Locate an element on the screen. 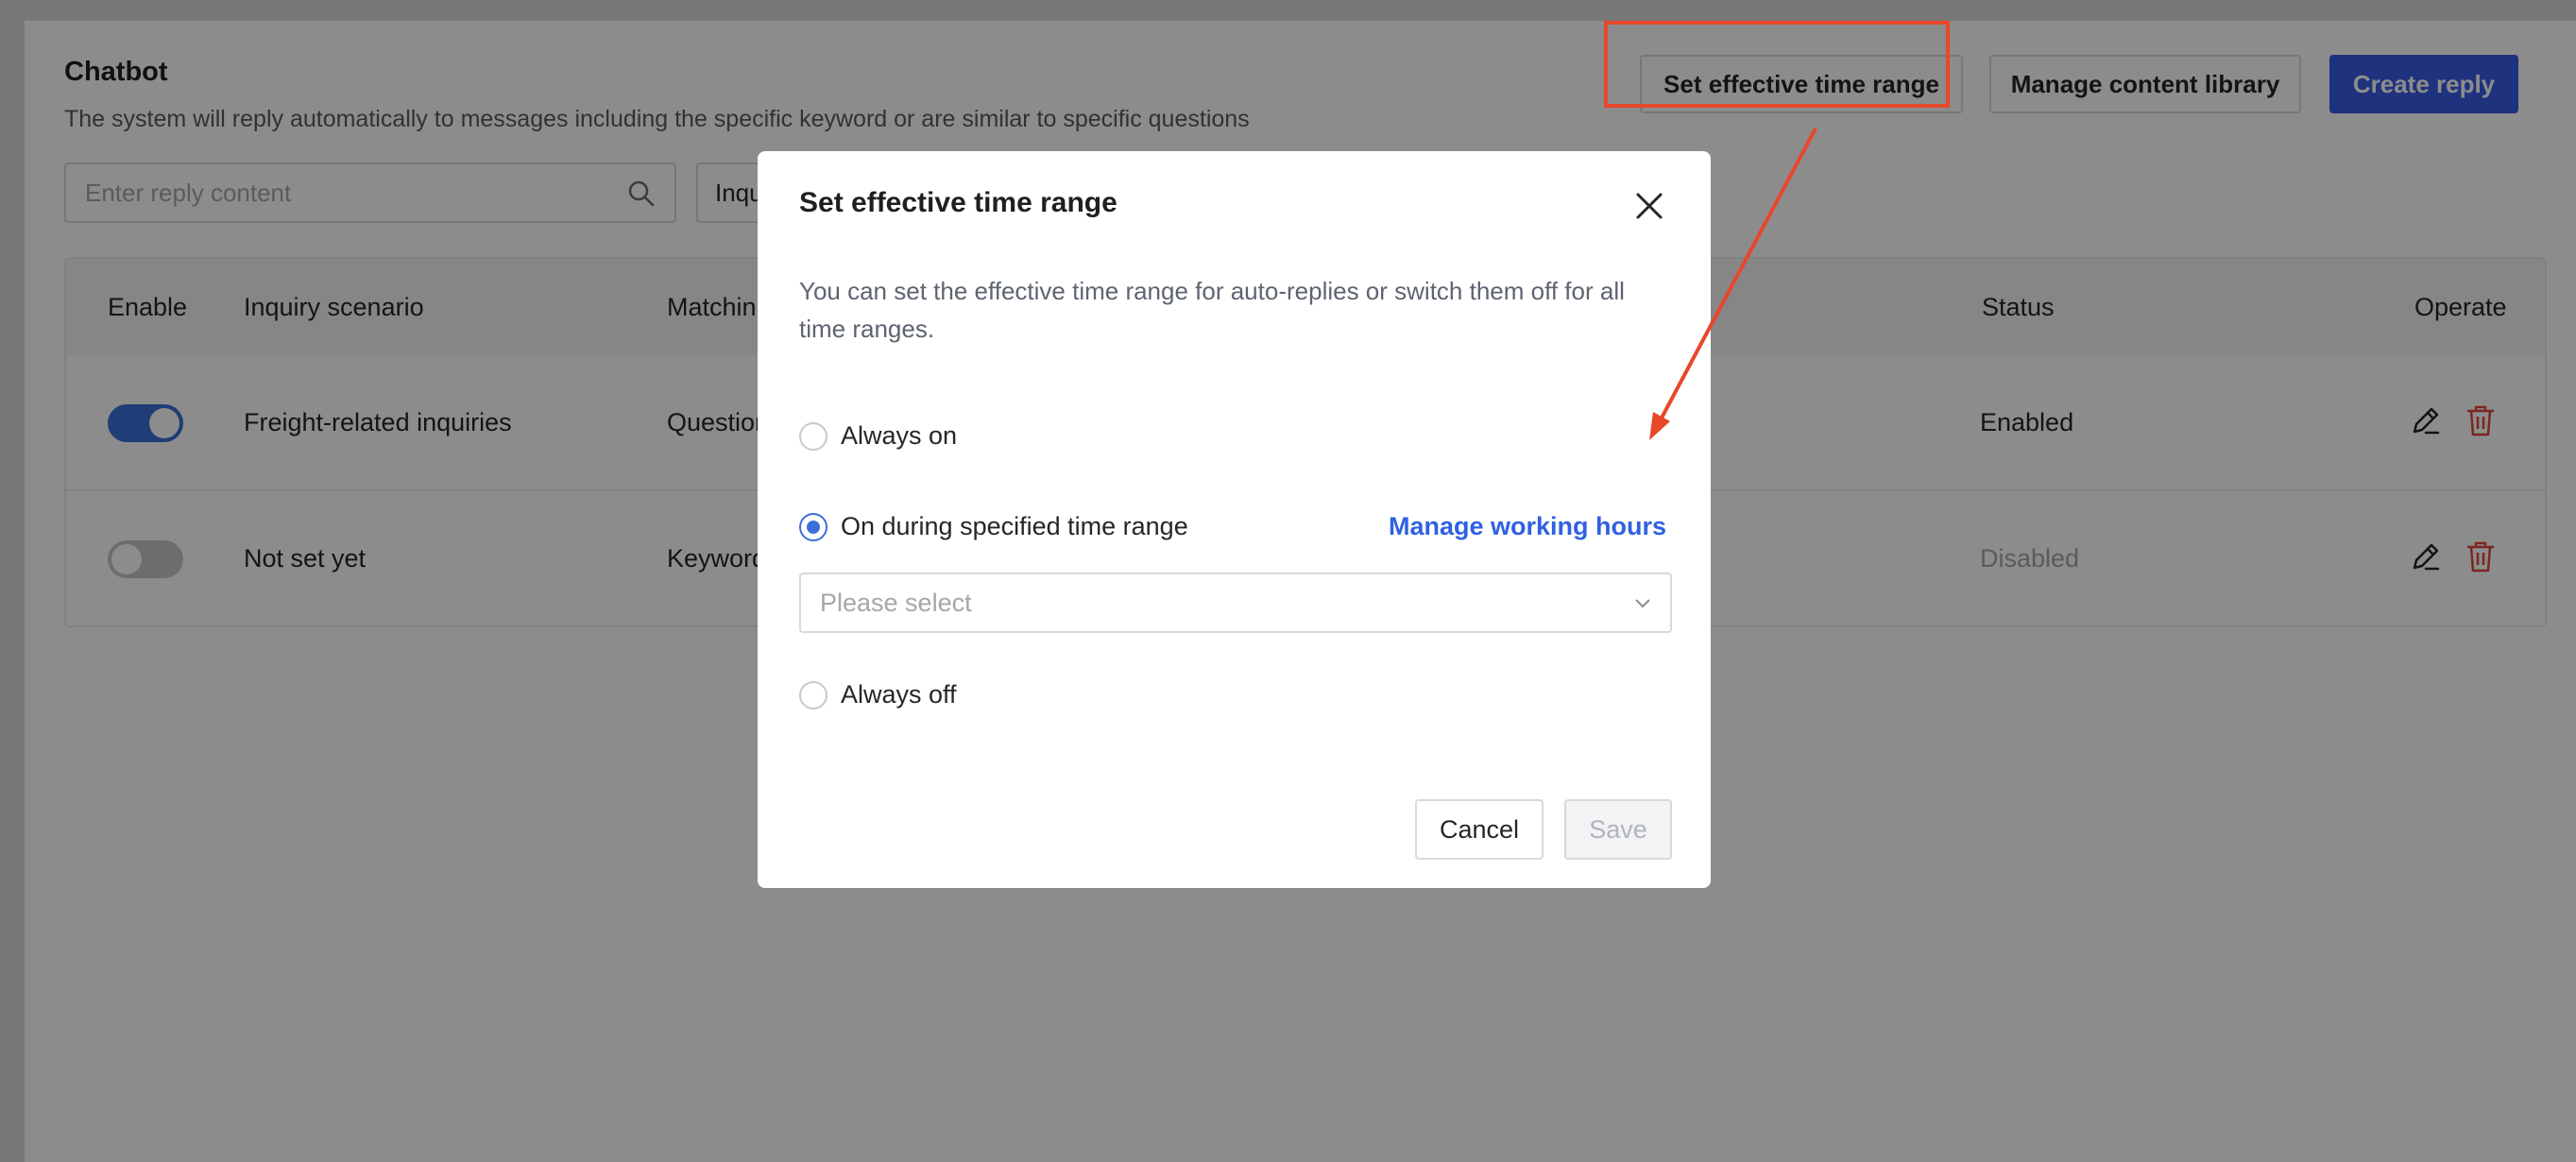  manage-working-hours-link: Manage working hours is located at coordinates (1527, 526).